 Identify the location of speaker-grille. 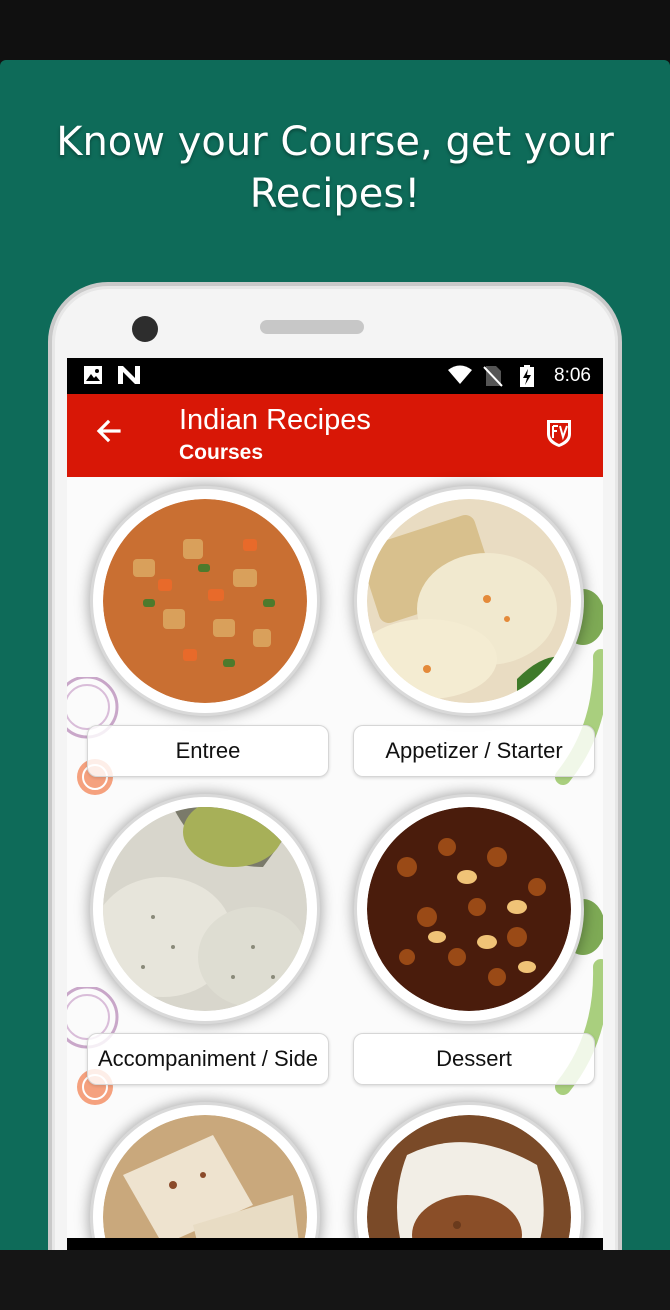
(312, 327).